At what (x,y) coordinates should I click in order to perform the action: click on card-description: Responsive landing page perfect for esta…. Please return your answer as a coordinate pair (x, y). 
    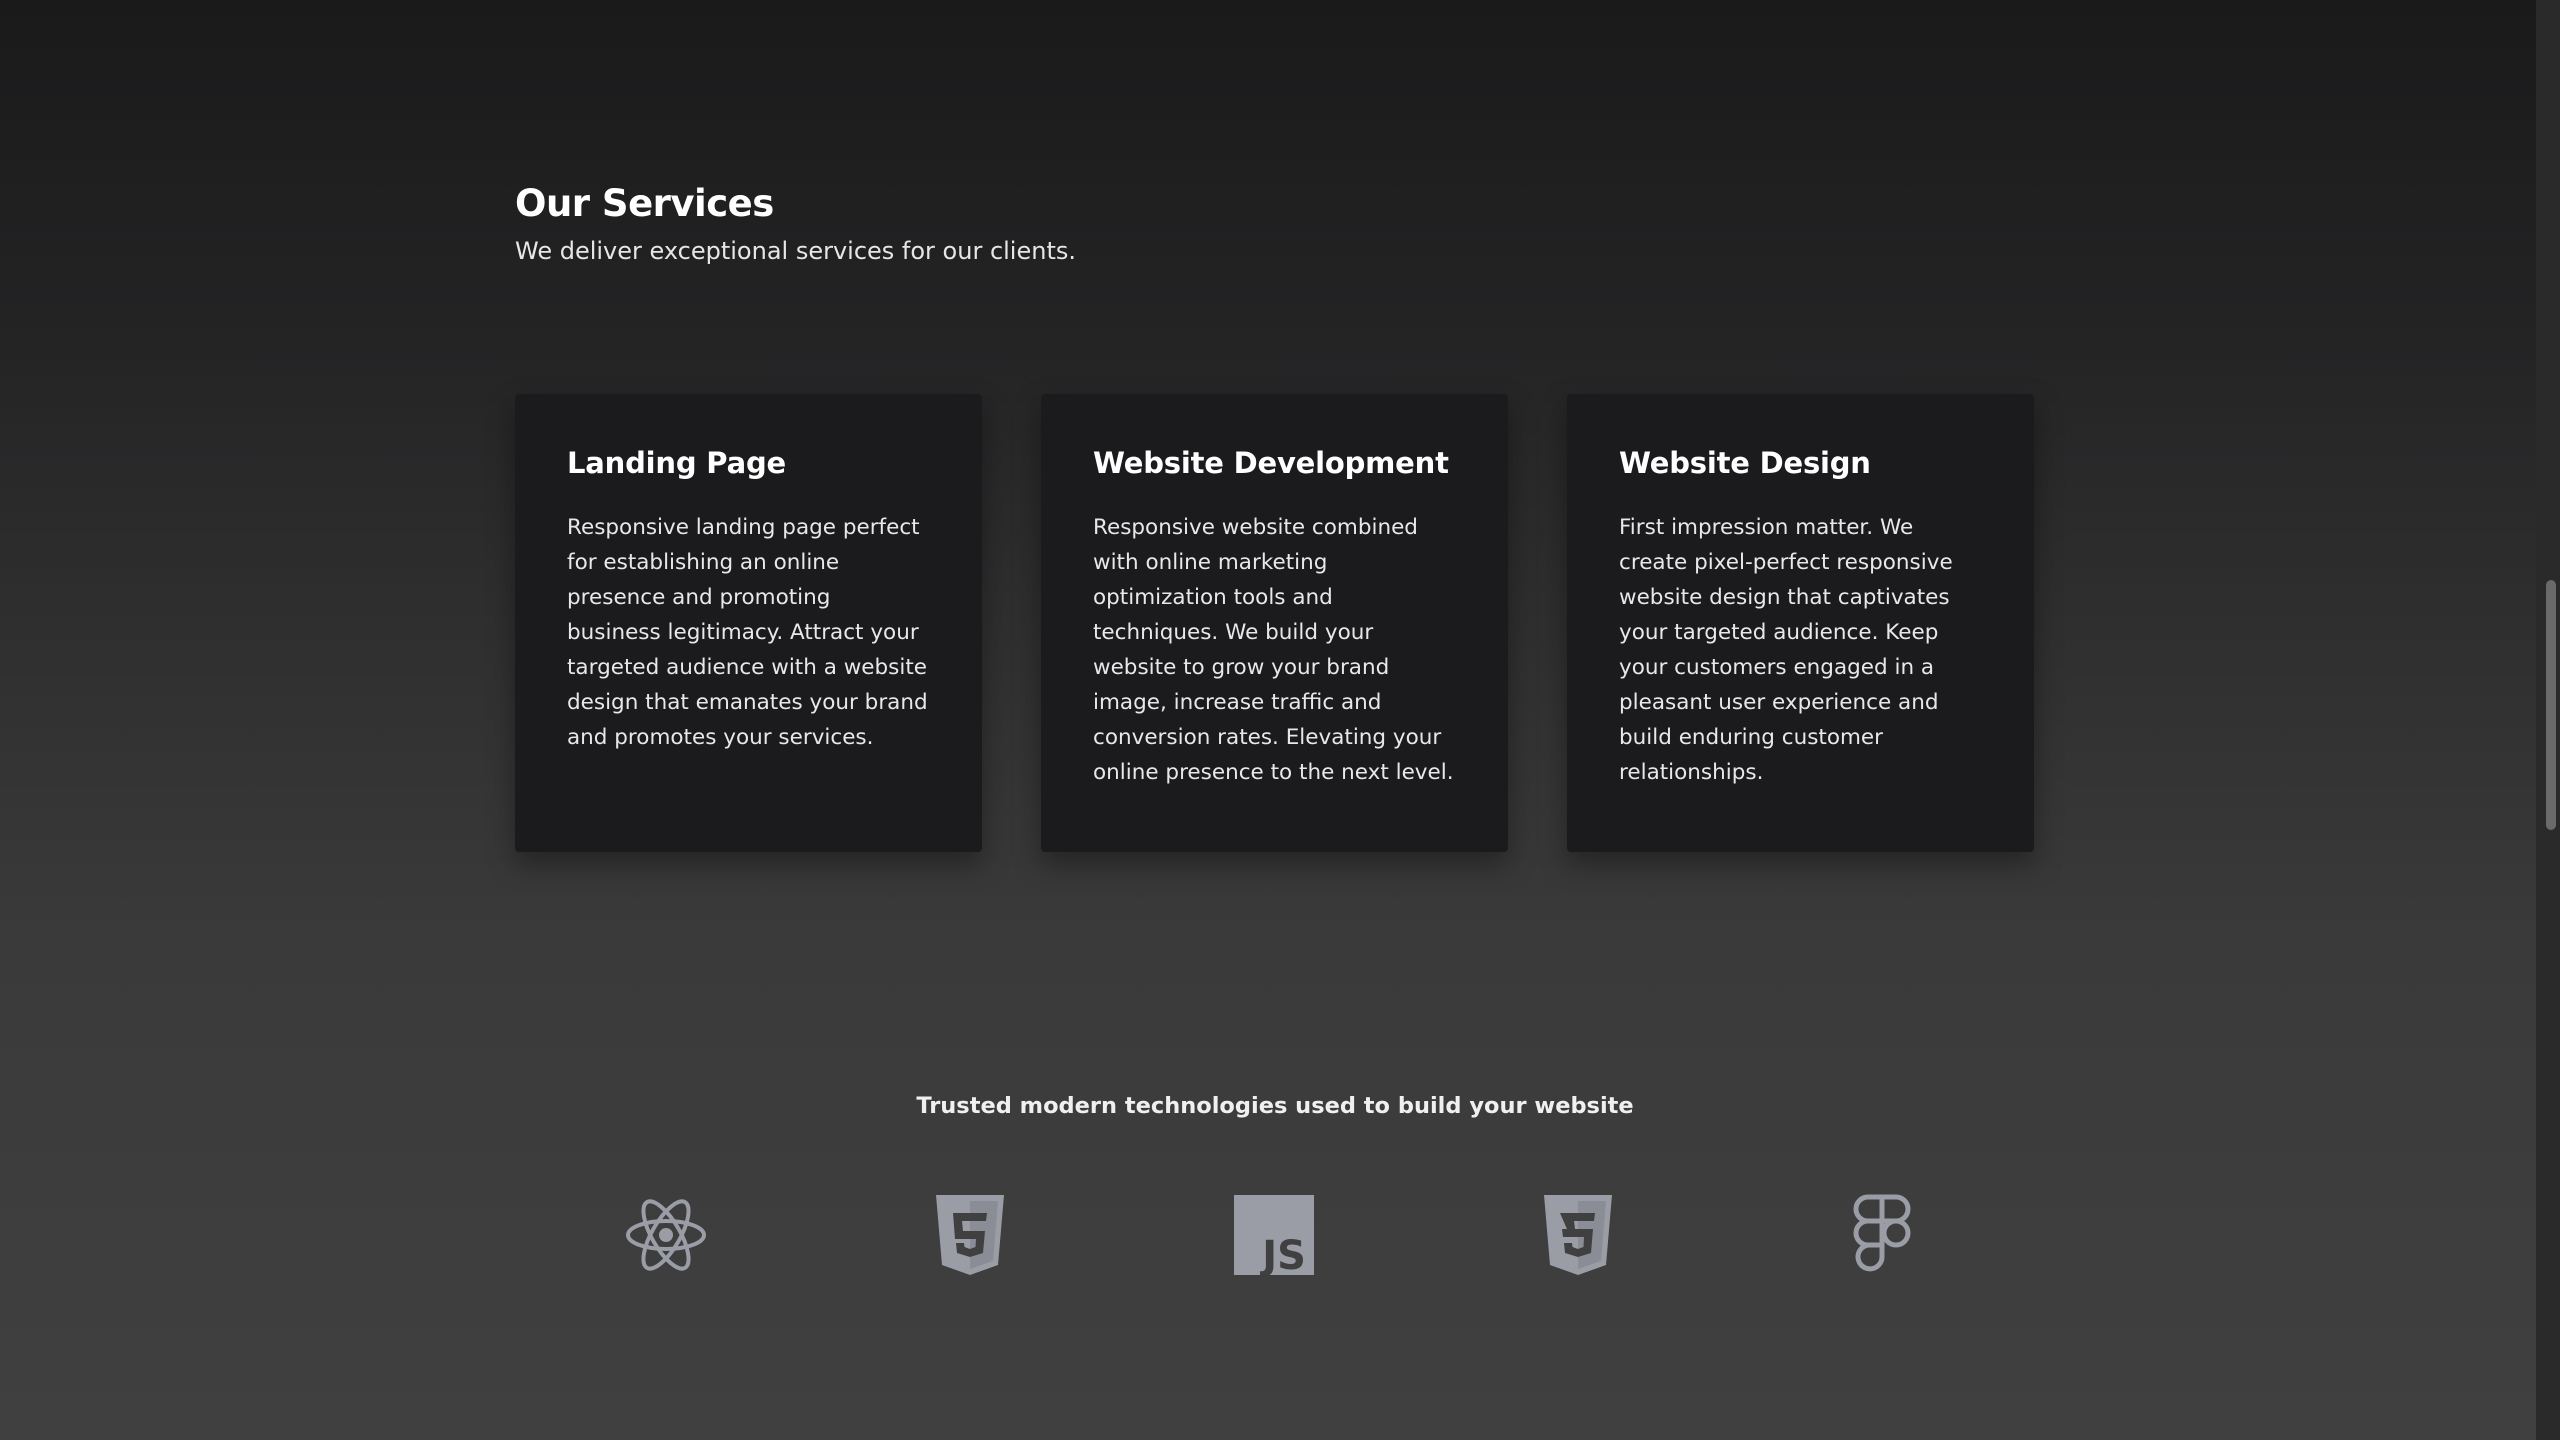
    Looking at the image, I should click on (747, 632).